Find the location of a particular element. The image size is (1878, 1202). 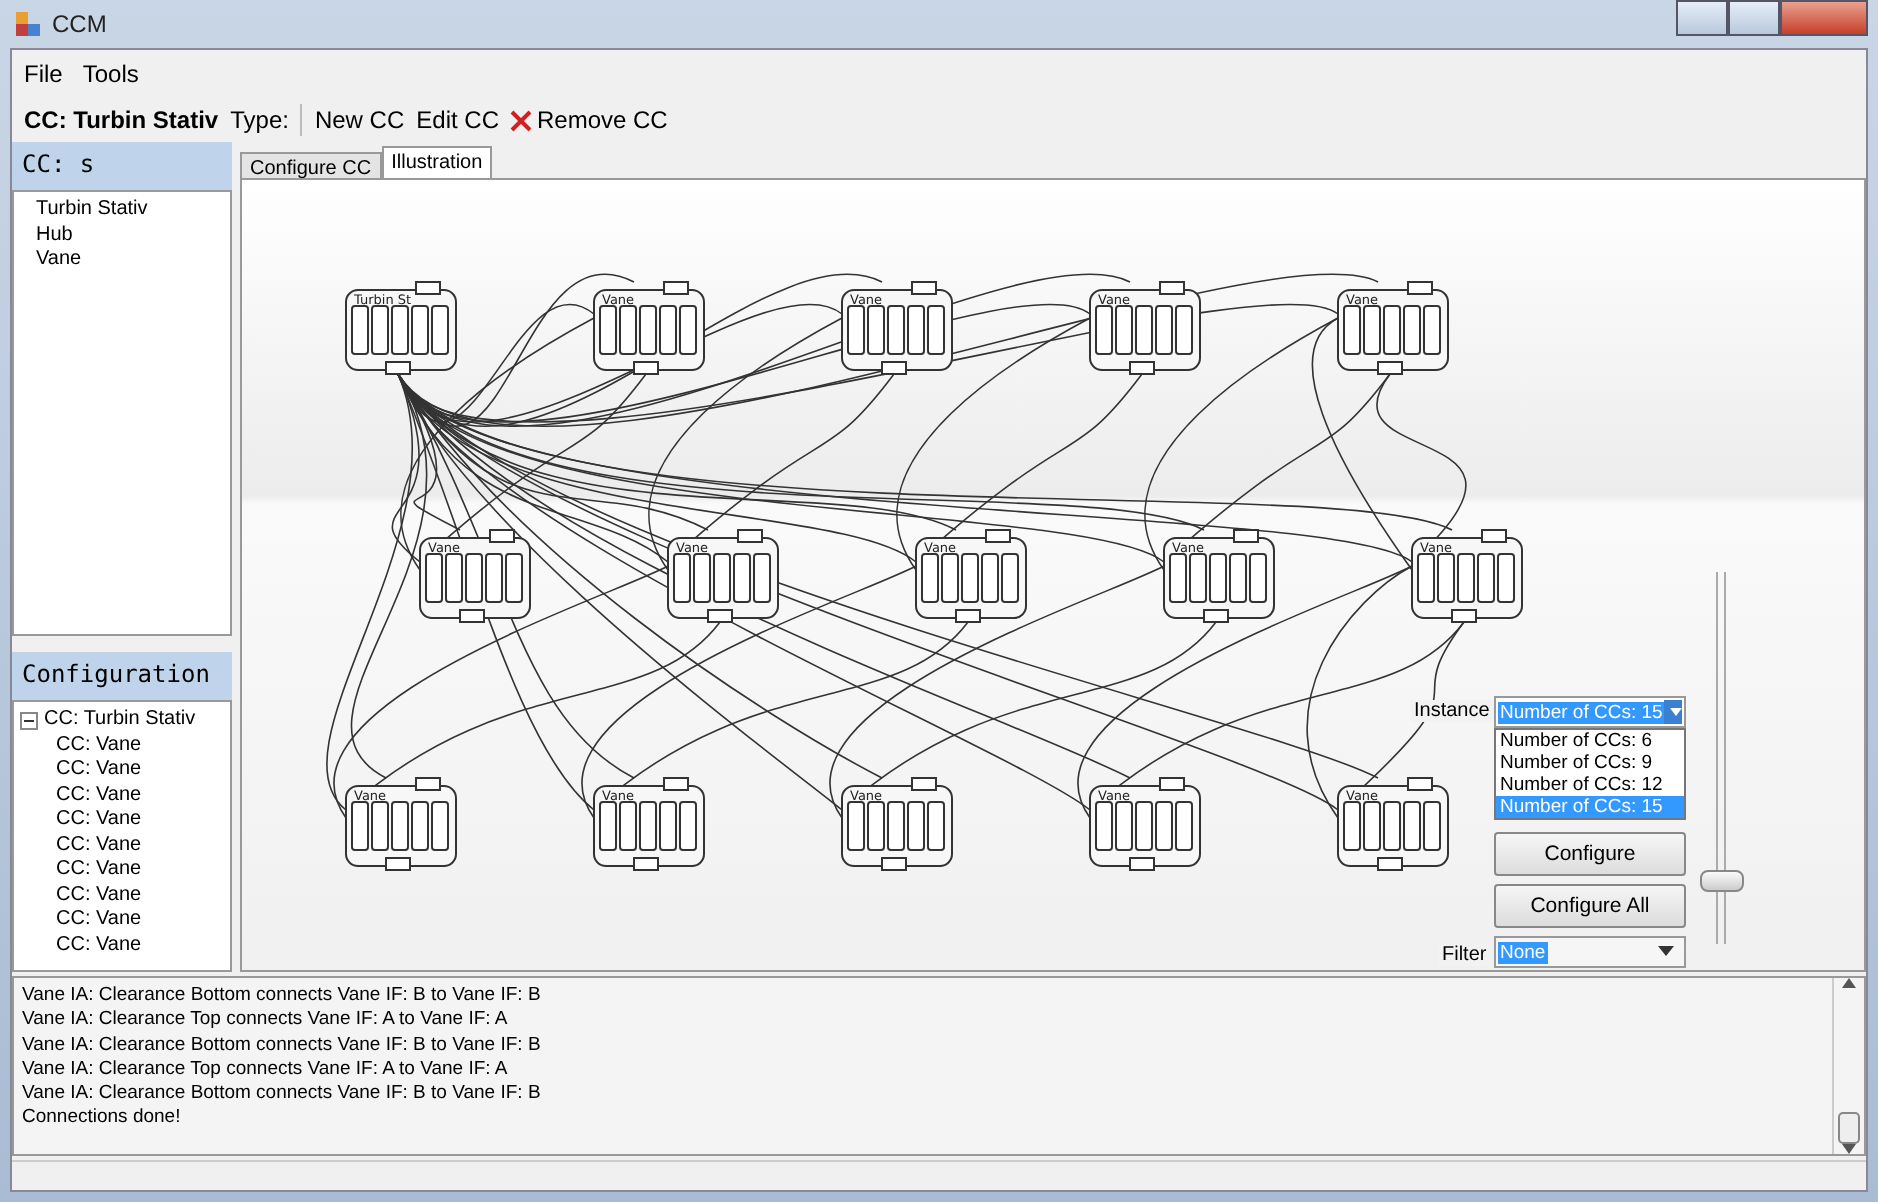

tree-item: CC: Turbin Stativ is located at coordinates (120, 720).